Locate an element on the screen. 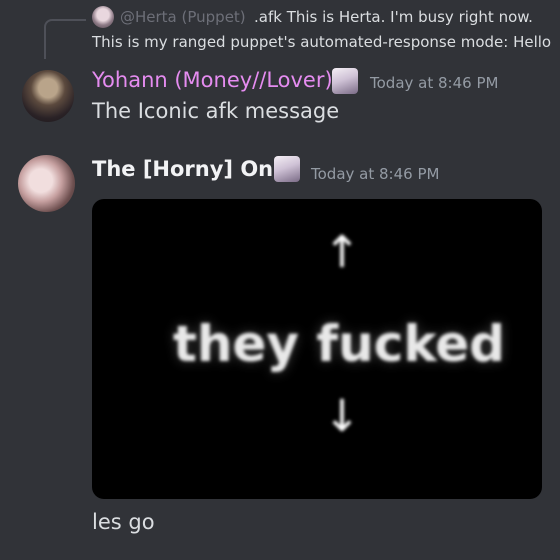 The image size is (560, 560). arrow-down-icon: ↓ is located at coordinates (342, 416).